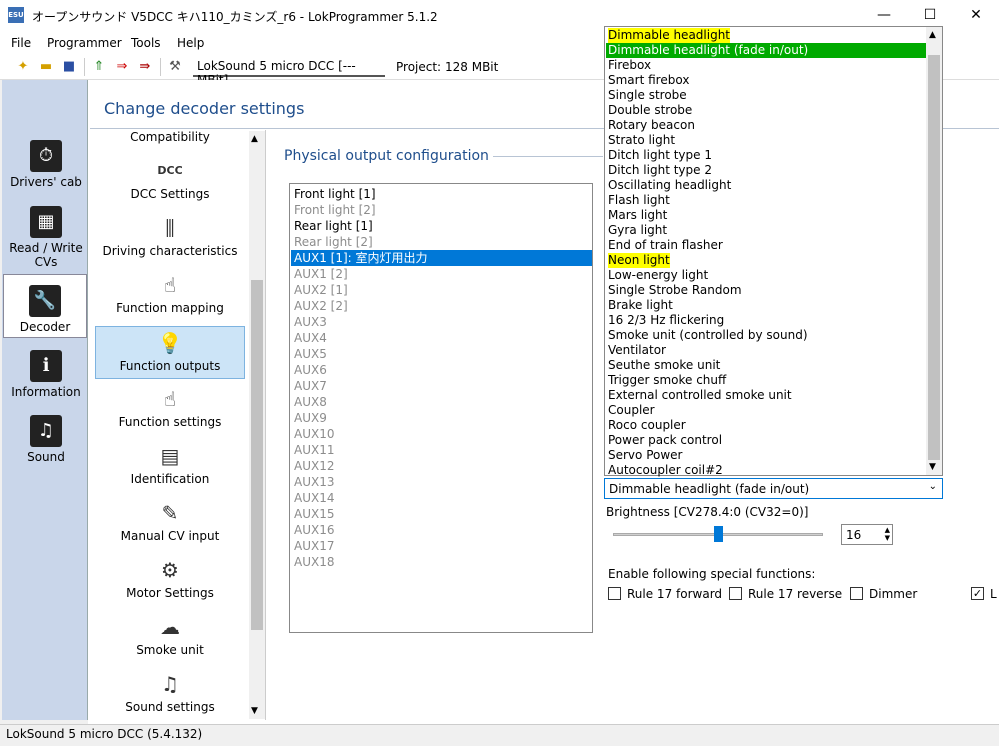 The image size is (999, 746). Describe the element at coordinates (333, 226) in the screenshot. I see `output-item: Rear light [1]` at that location.